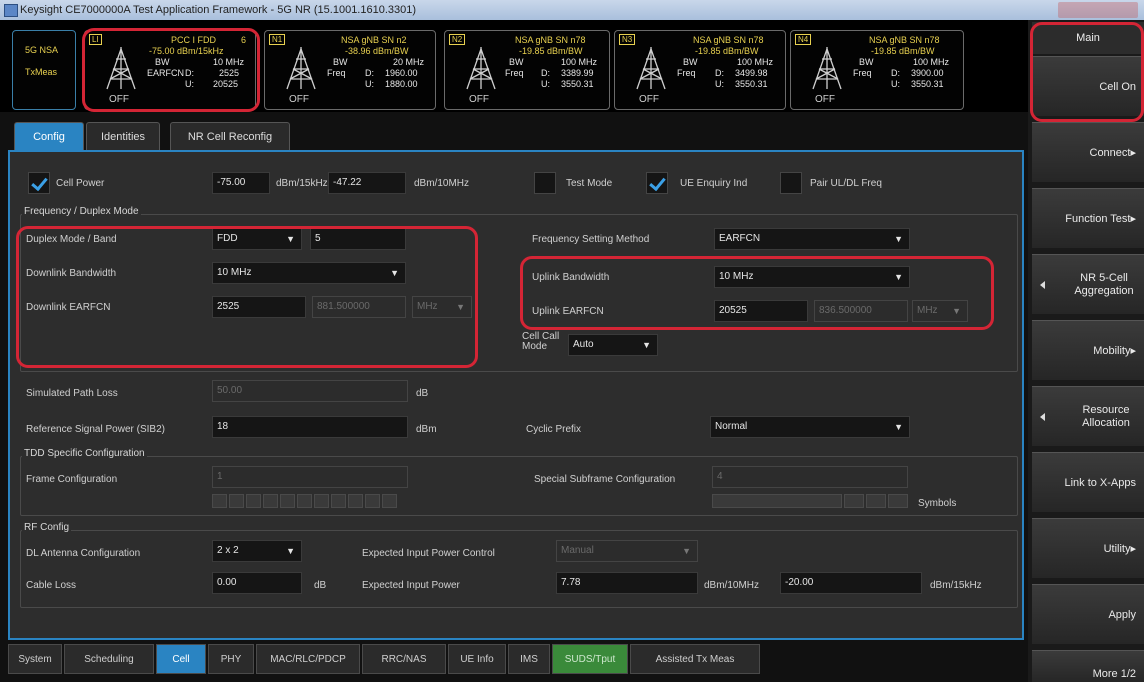 The height and width of the screenshot is (682, 1144). I want to click on apply-button: Apply, so click(1088, 614).